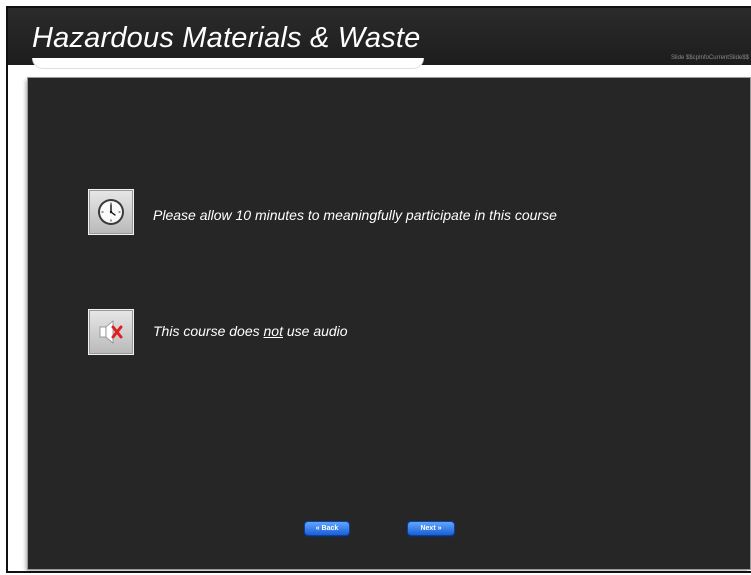  I want to click on speaker-muted-icon, so click(111, 332).